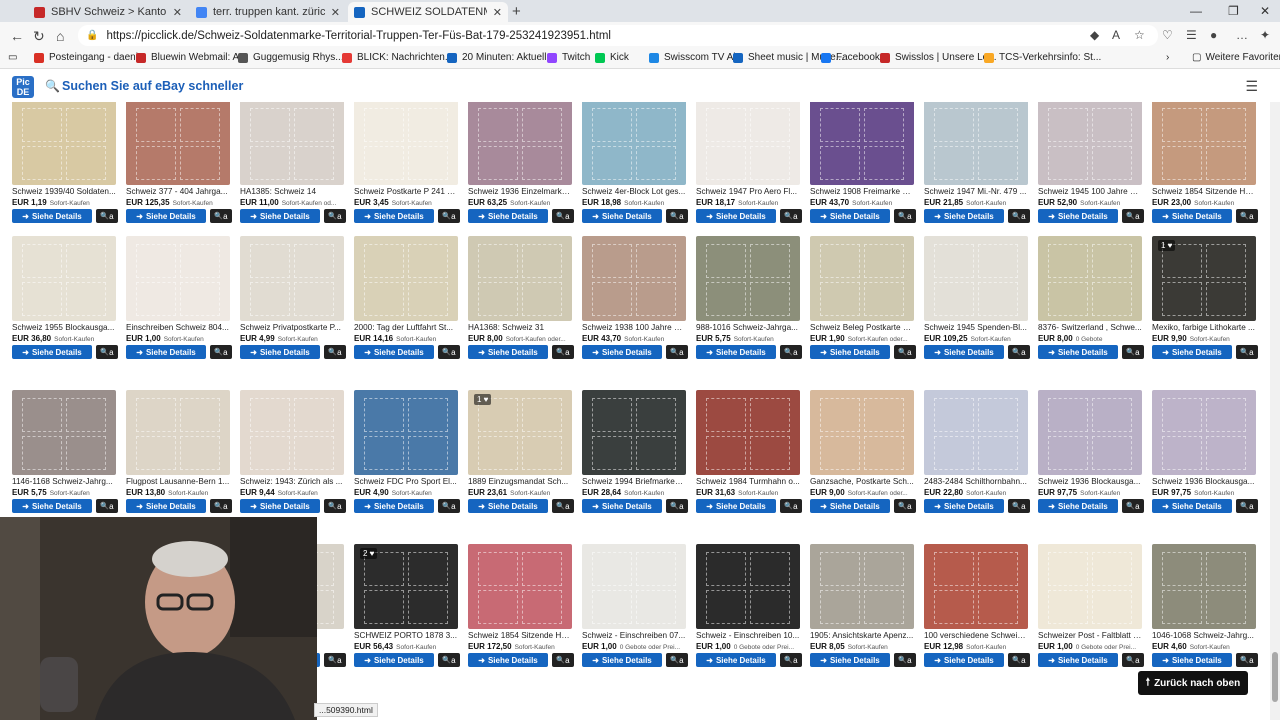 This screenshot has width=1280, height=720. What do you see at coordinates (1094, 35) in the screenshot?
I see `extension-icon: ◆` at bounding box center [1094, 35].